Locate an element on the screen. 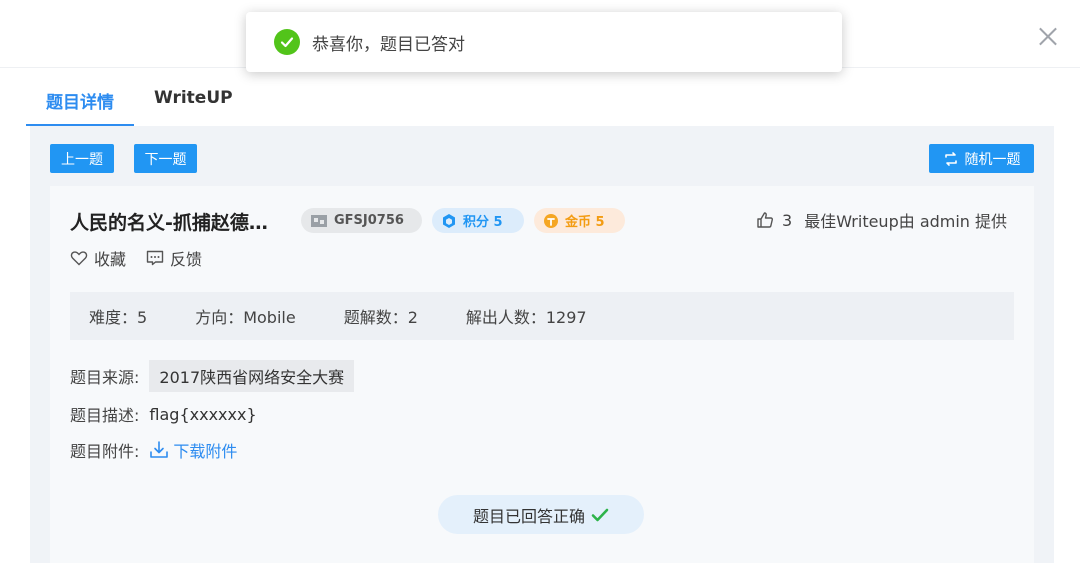 The width and height of the screenshot is (1080, 563). random-challenge-button: 随机一题 is located at coordinates (981, 158).